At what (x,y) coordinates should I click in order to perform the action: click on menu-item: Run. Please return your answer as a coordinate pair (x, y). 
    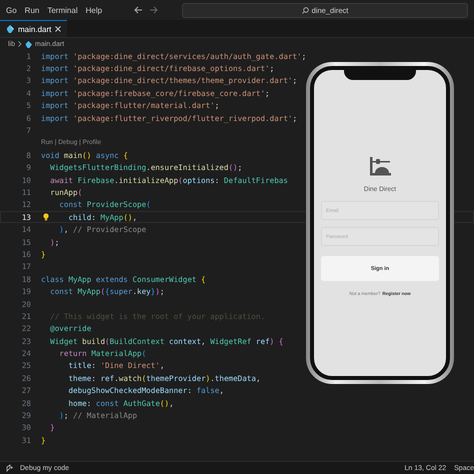
    Looking at the image, I should click on (32, 10).